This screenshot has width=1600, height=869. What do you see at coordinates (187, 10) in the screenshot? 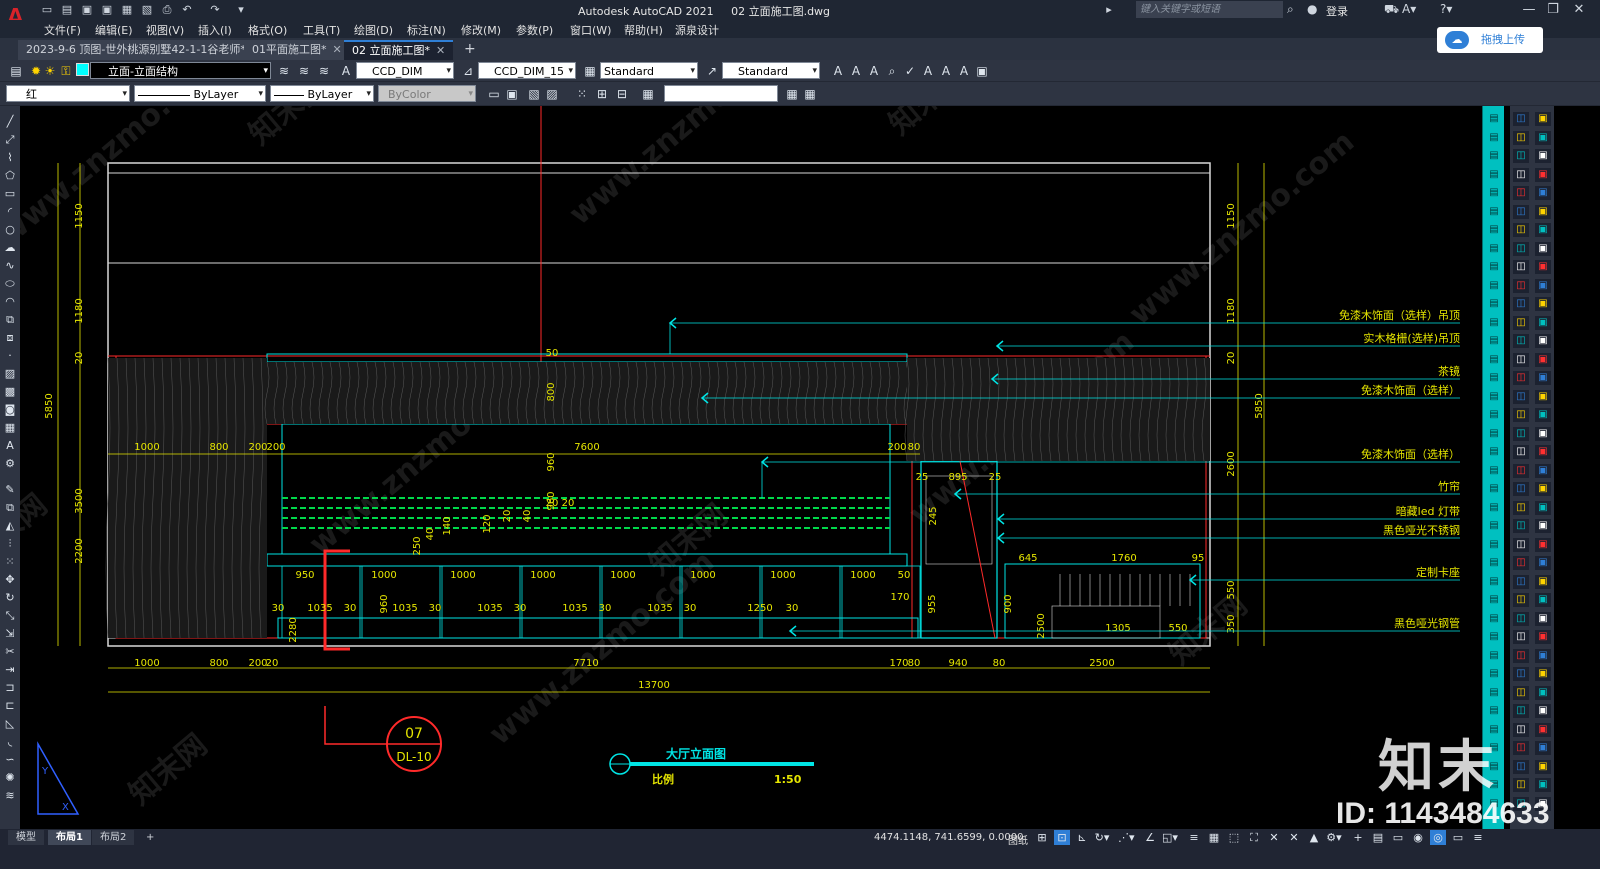
I see `undo-icon: ↶` at bounding box center [187, 10].